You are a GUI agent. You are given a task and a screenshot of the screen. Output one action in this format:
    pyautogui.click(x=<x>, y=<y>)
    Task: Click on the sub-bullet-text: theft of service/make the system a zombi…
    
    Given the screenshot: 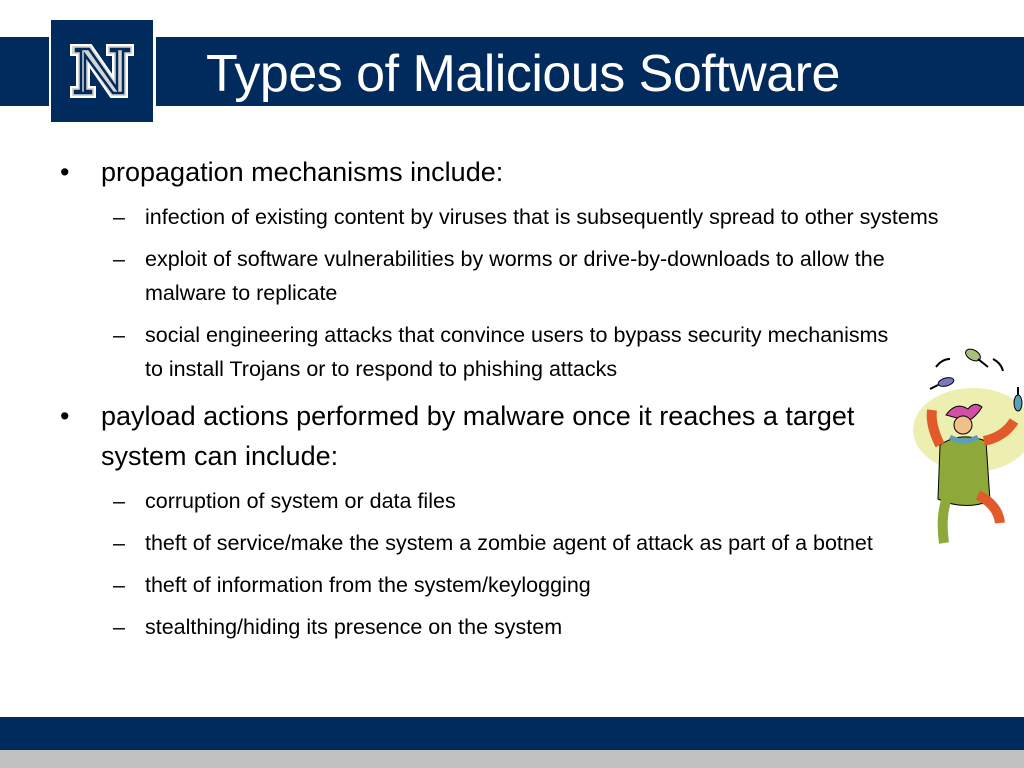 What is the action you would take?
    pyautogui.click(x=509, y=543)
    